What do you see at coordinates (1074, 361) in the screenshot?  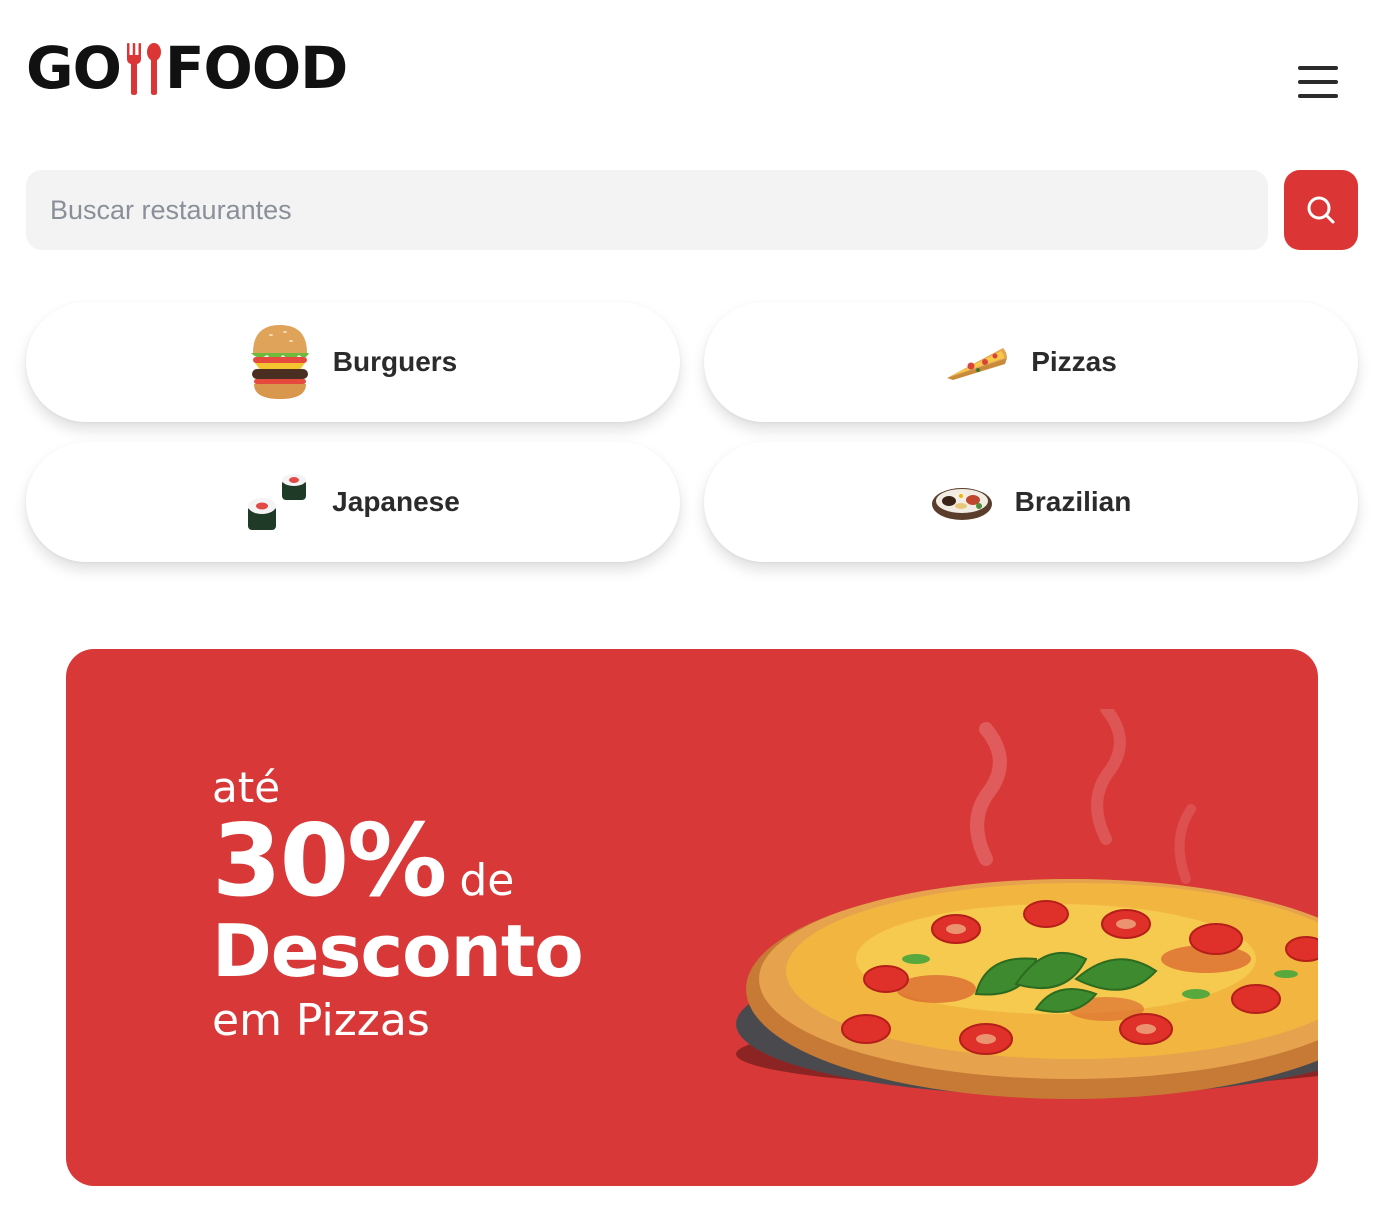 I see `category-label: Pizzas` at bounding box center [1074, 361].